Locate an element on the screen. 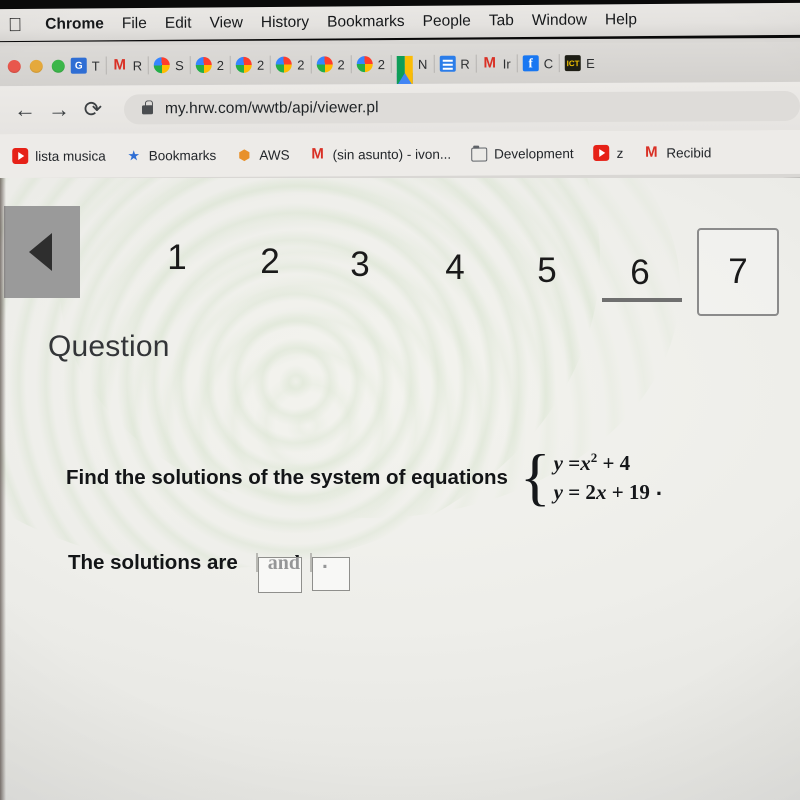  tab-photos-2b: 2 is located at coordinates (250, 65).